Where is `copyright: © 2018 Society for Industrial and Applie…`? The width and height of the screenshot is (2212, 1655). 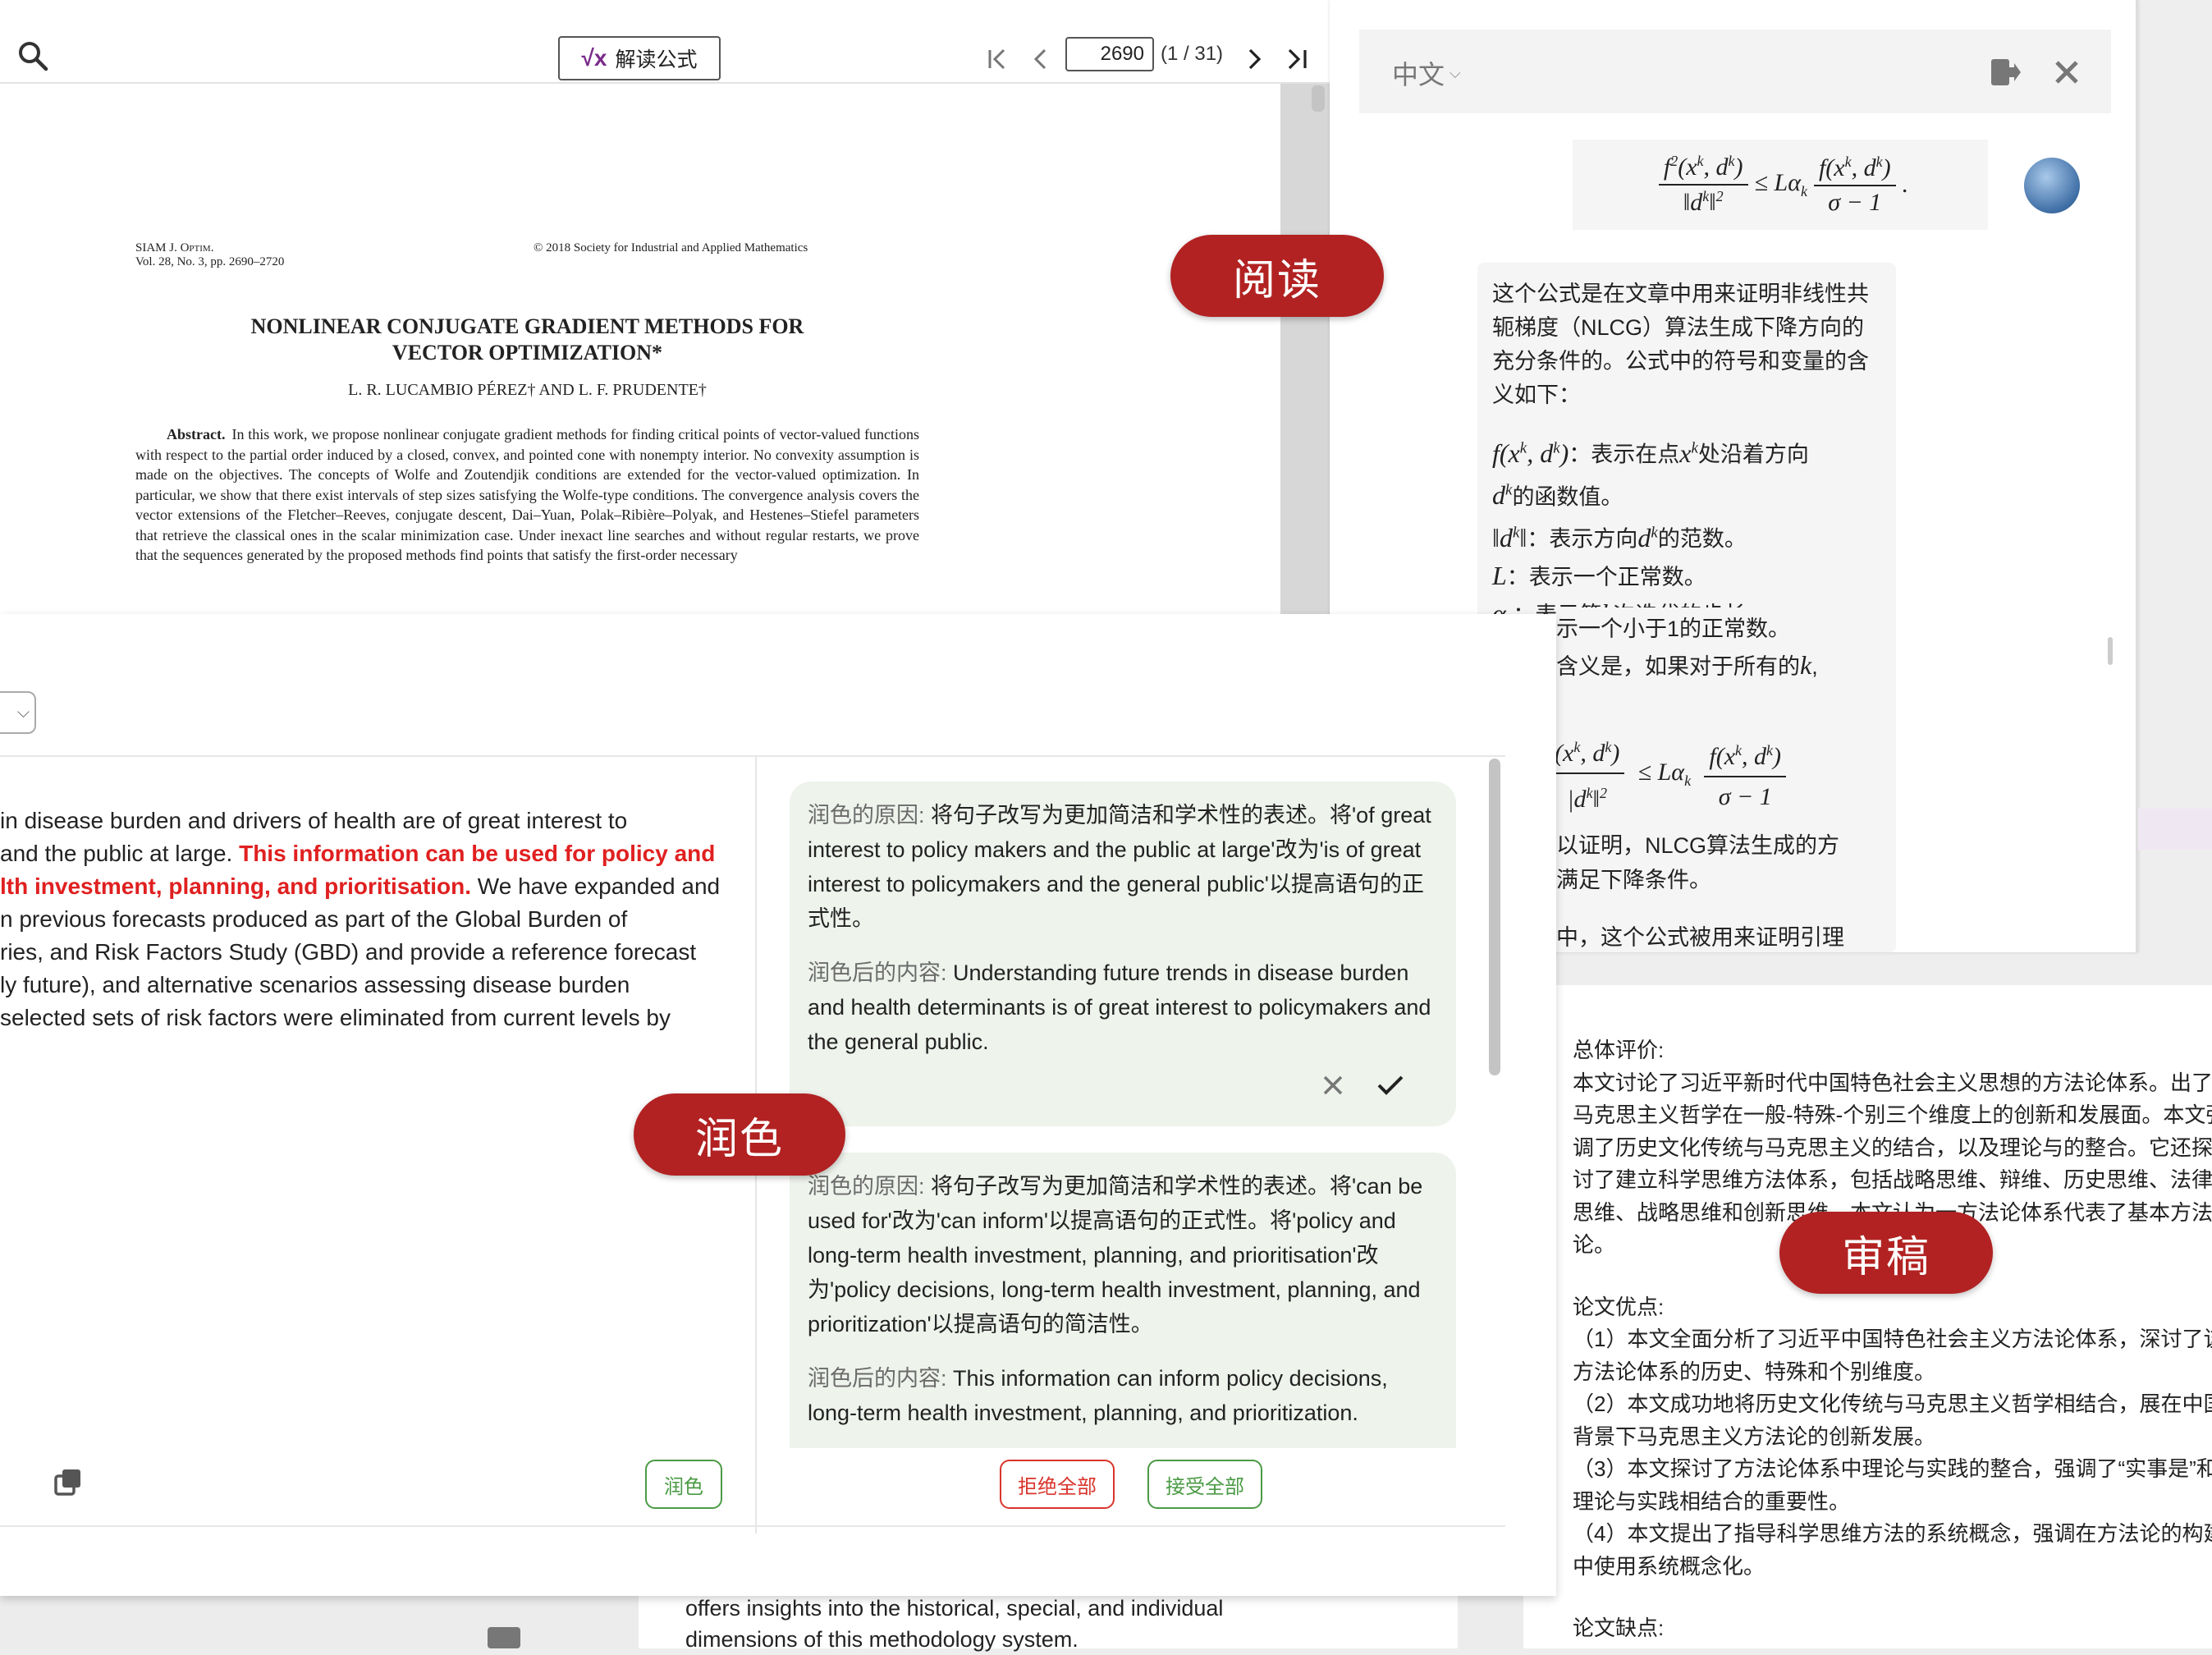 copyright: © 2018 Society for Industrial and Applie… is located at coordinates (671, 247).